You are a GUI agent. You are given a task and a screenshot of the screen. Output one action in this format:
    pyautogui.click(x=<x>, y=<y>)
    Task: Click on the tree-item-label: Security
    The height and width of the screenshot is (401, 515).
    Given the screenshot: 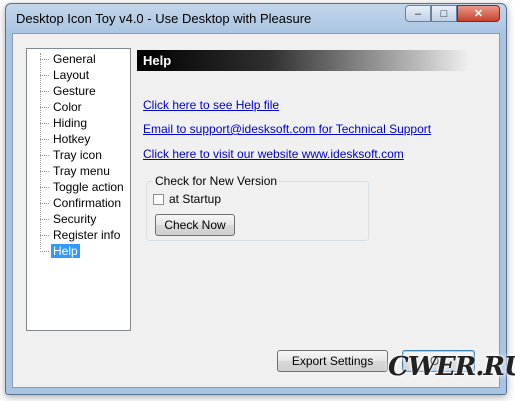 What is the action you would take?
    pyautogui.click(x=75, y=219)
    